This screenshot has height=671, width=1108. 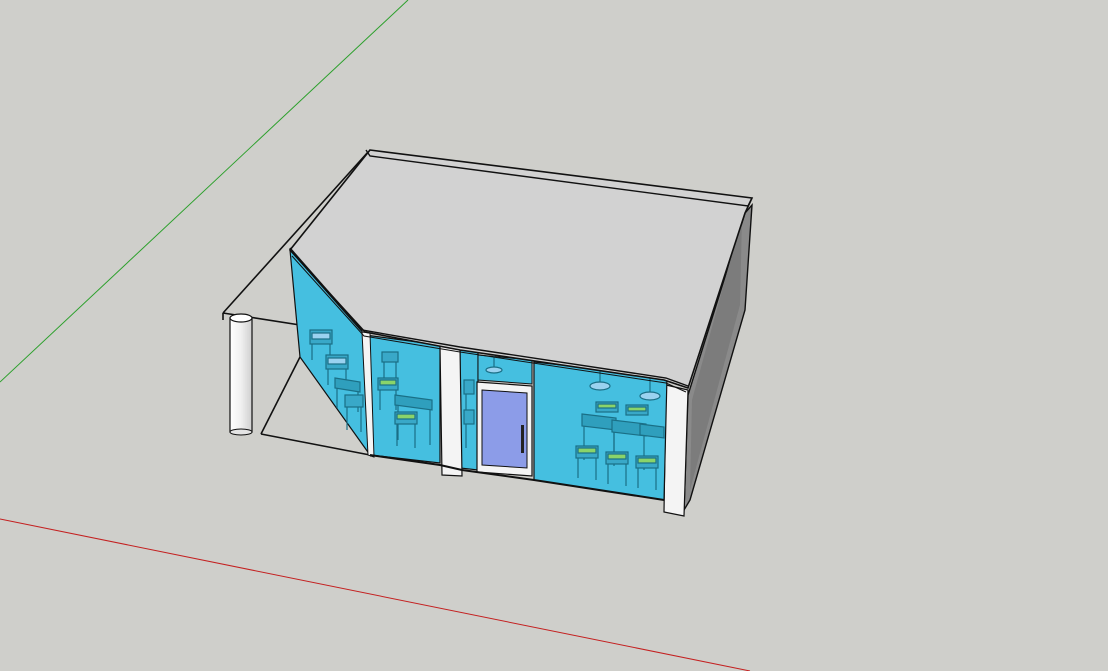 What do you see at coordinates (522, 439) in the screenshot?
I see `door-handle` at bounding box center [522, 439].